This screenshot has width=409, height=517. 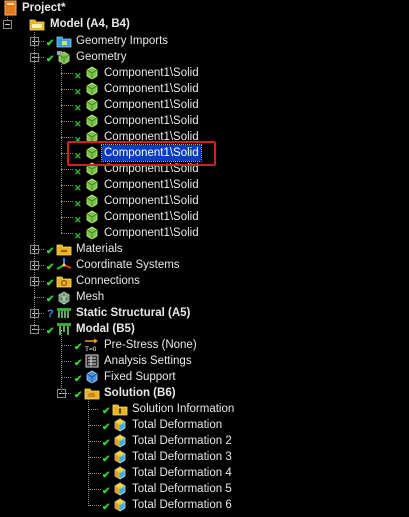 I want to click on tree-node-total-deformation: ✔ Total Deformation 3, so click(x=172, y=457).